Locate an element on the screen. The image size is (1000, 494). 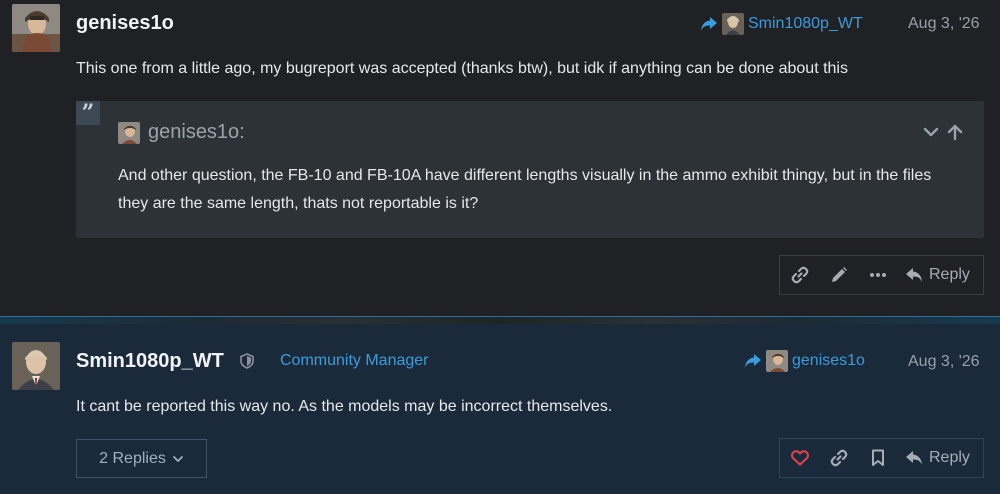
post-divider is located at coordinates (500, 320).